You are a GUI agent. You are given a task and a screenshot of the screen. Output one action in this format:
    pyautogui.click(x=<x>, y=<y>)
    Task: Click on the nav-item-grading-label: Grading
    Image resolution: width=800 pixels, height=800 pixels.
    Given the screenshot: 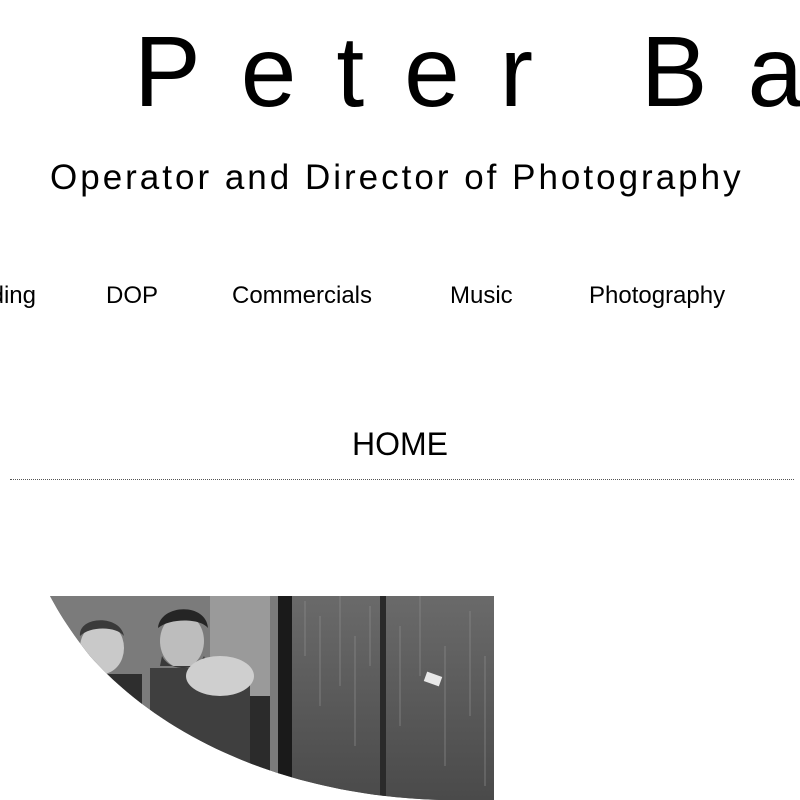 What is the action you would take?
    pyautogui.click(x=18, y=295)
    